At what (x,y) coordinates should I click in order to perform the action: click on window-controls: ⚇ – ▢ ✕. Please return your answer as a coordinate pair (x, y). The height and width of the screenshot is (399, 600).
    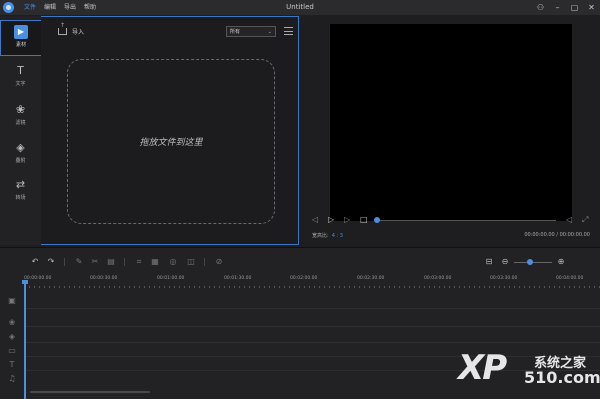
    Looking at the image, I should click on (566, 7).